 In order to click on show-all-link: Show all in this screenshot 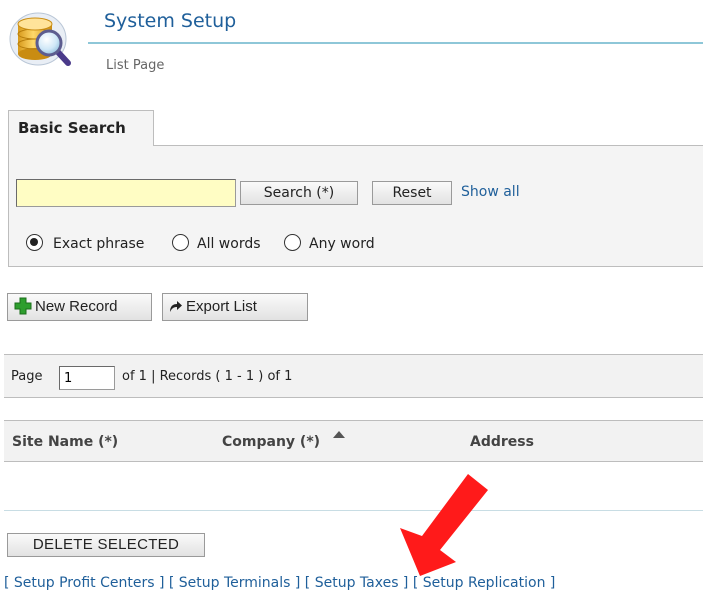, I will do `click(490, 192)`.